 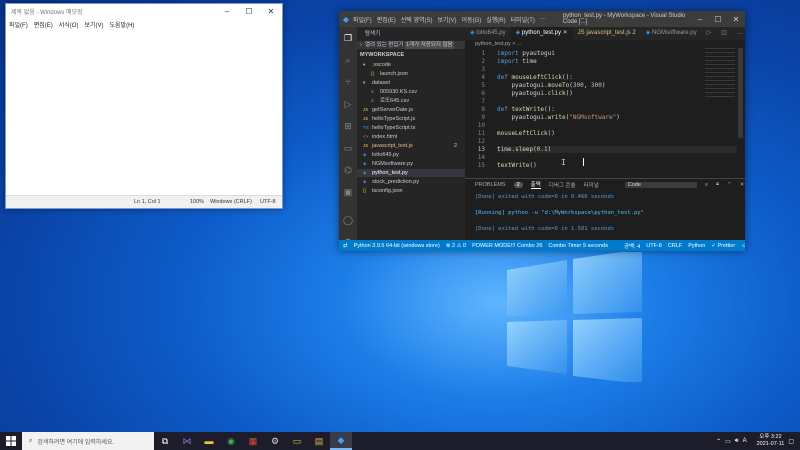 What do you see at coordinates (397, 246) in the screenshot?
I see `python-interpreter: Python 3.9.5 64-bit (windows store)` at bounding box center [397, 246].